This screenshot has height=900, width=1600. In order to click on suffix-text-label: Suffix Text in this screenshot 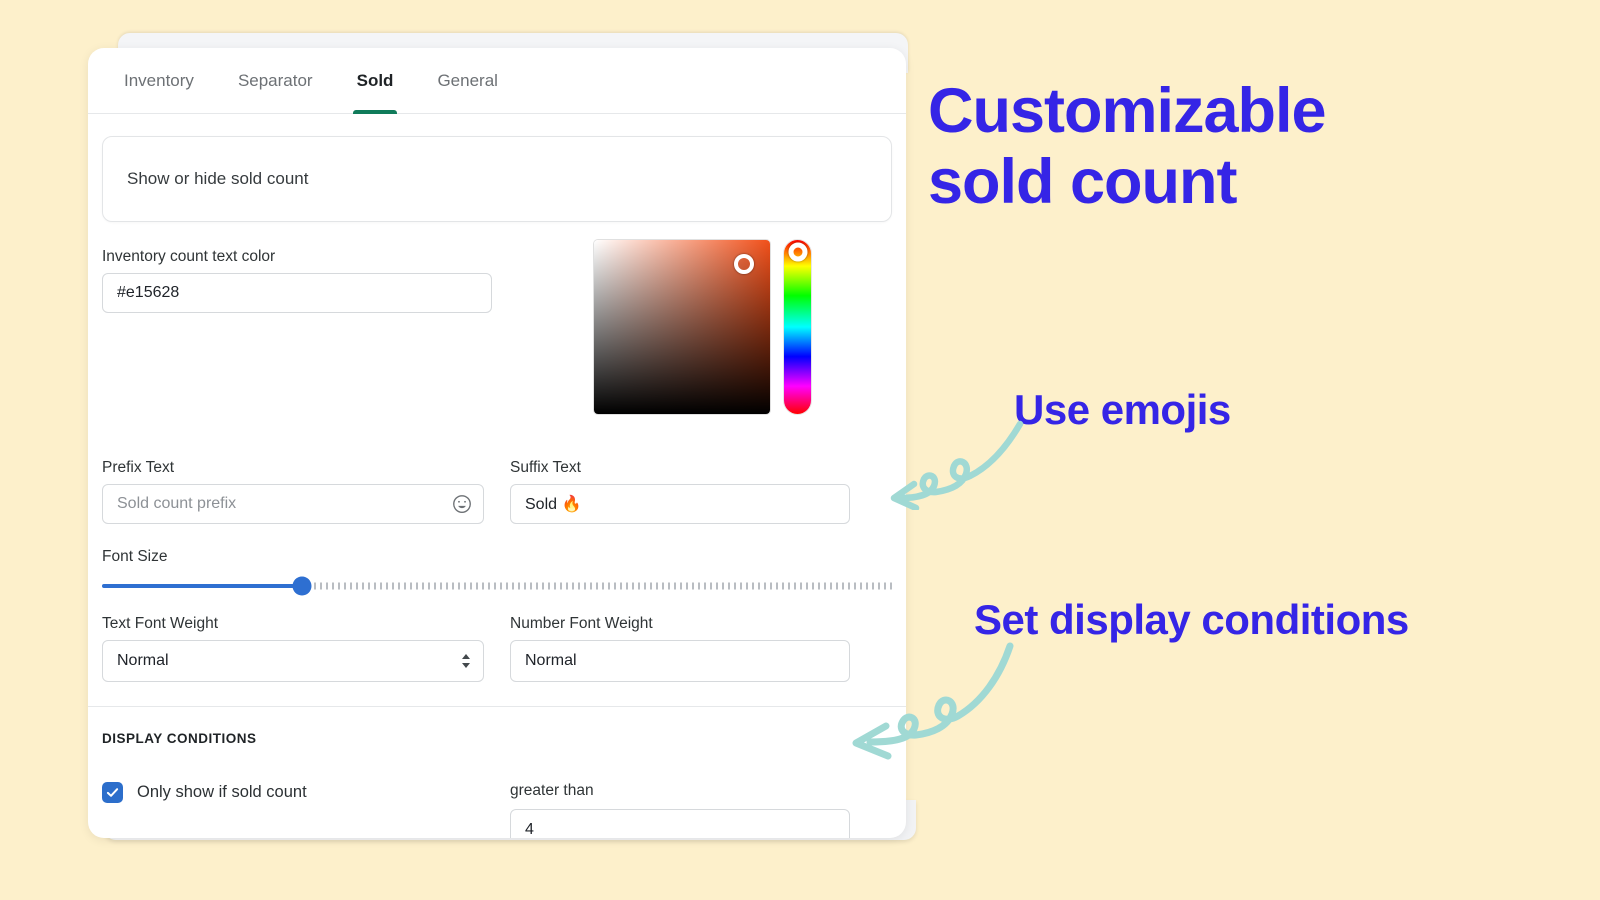, I will do `click(545, 467)`.